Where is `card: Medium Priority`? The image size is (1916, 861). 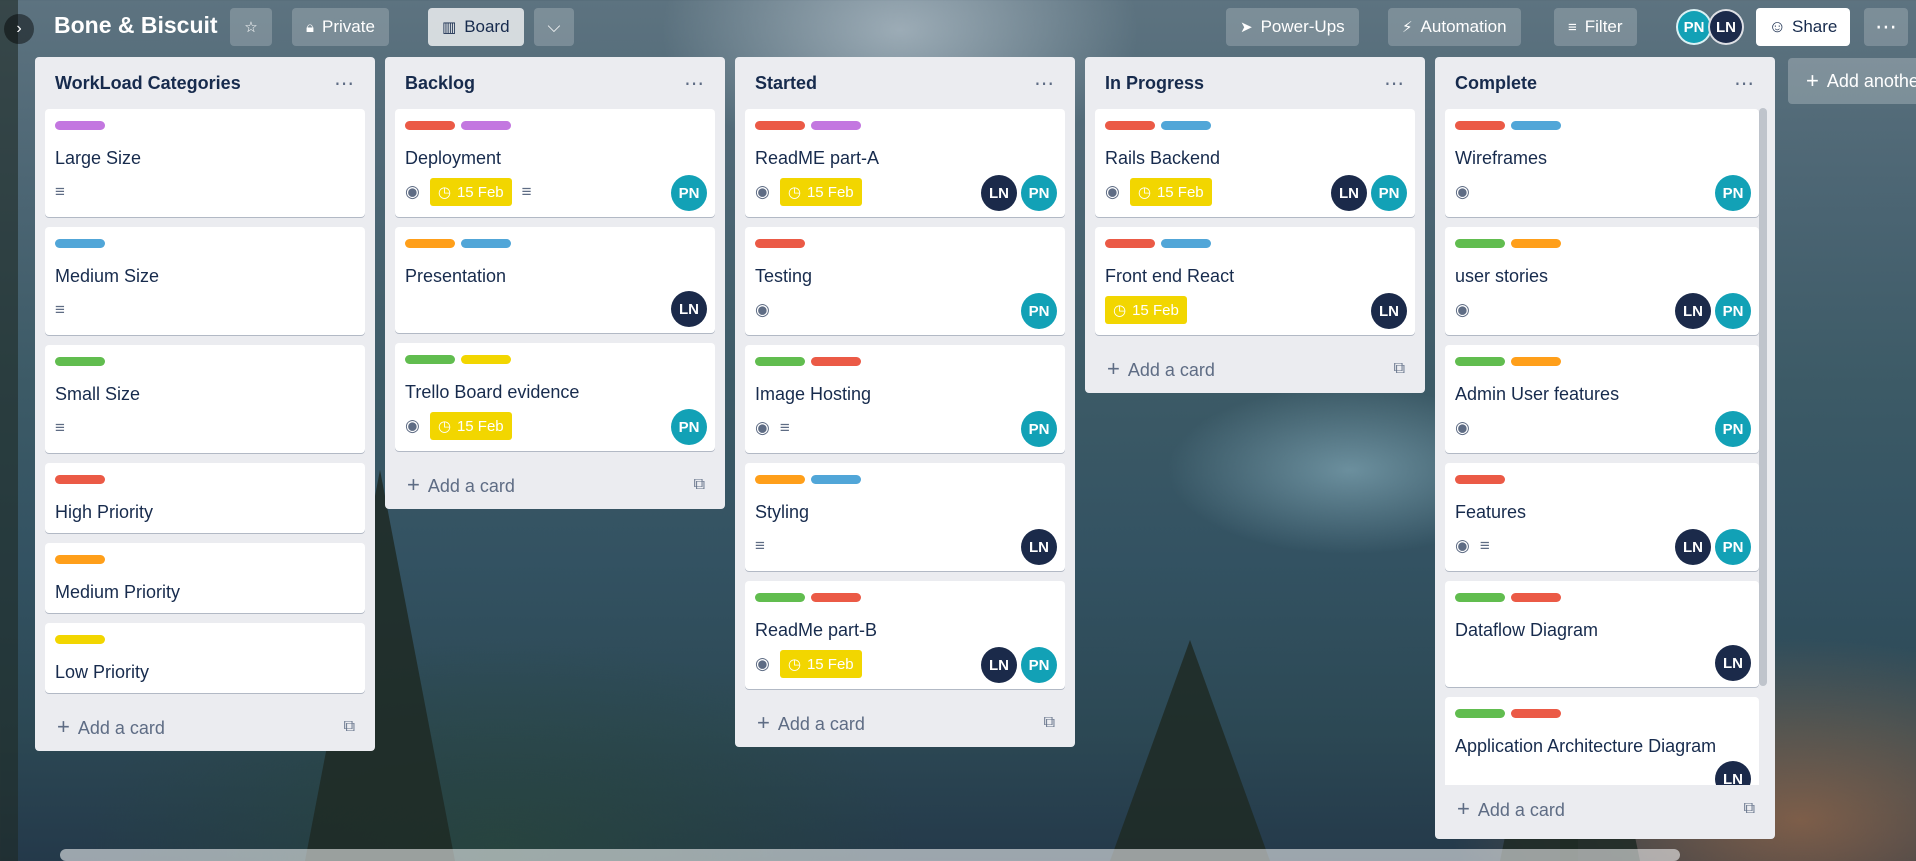 card: Medium Priority is located at coordinates (205, 578).